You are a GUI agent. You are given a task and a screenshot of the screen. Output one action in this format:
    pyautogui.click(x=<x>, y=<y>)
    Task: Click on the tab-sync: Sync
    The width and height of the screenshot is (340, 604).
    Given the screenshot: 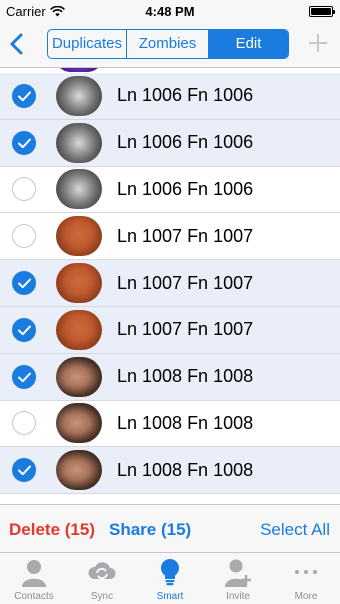 What is the action you would take?
    pyautogui.click(x=102, y=578)
    